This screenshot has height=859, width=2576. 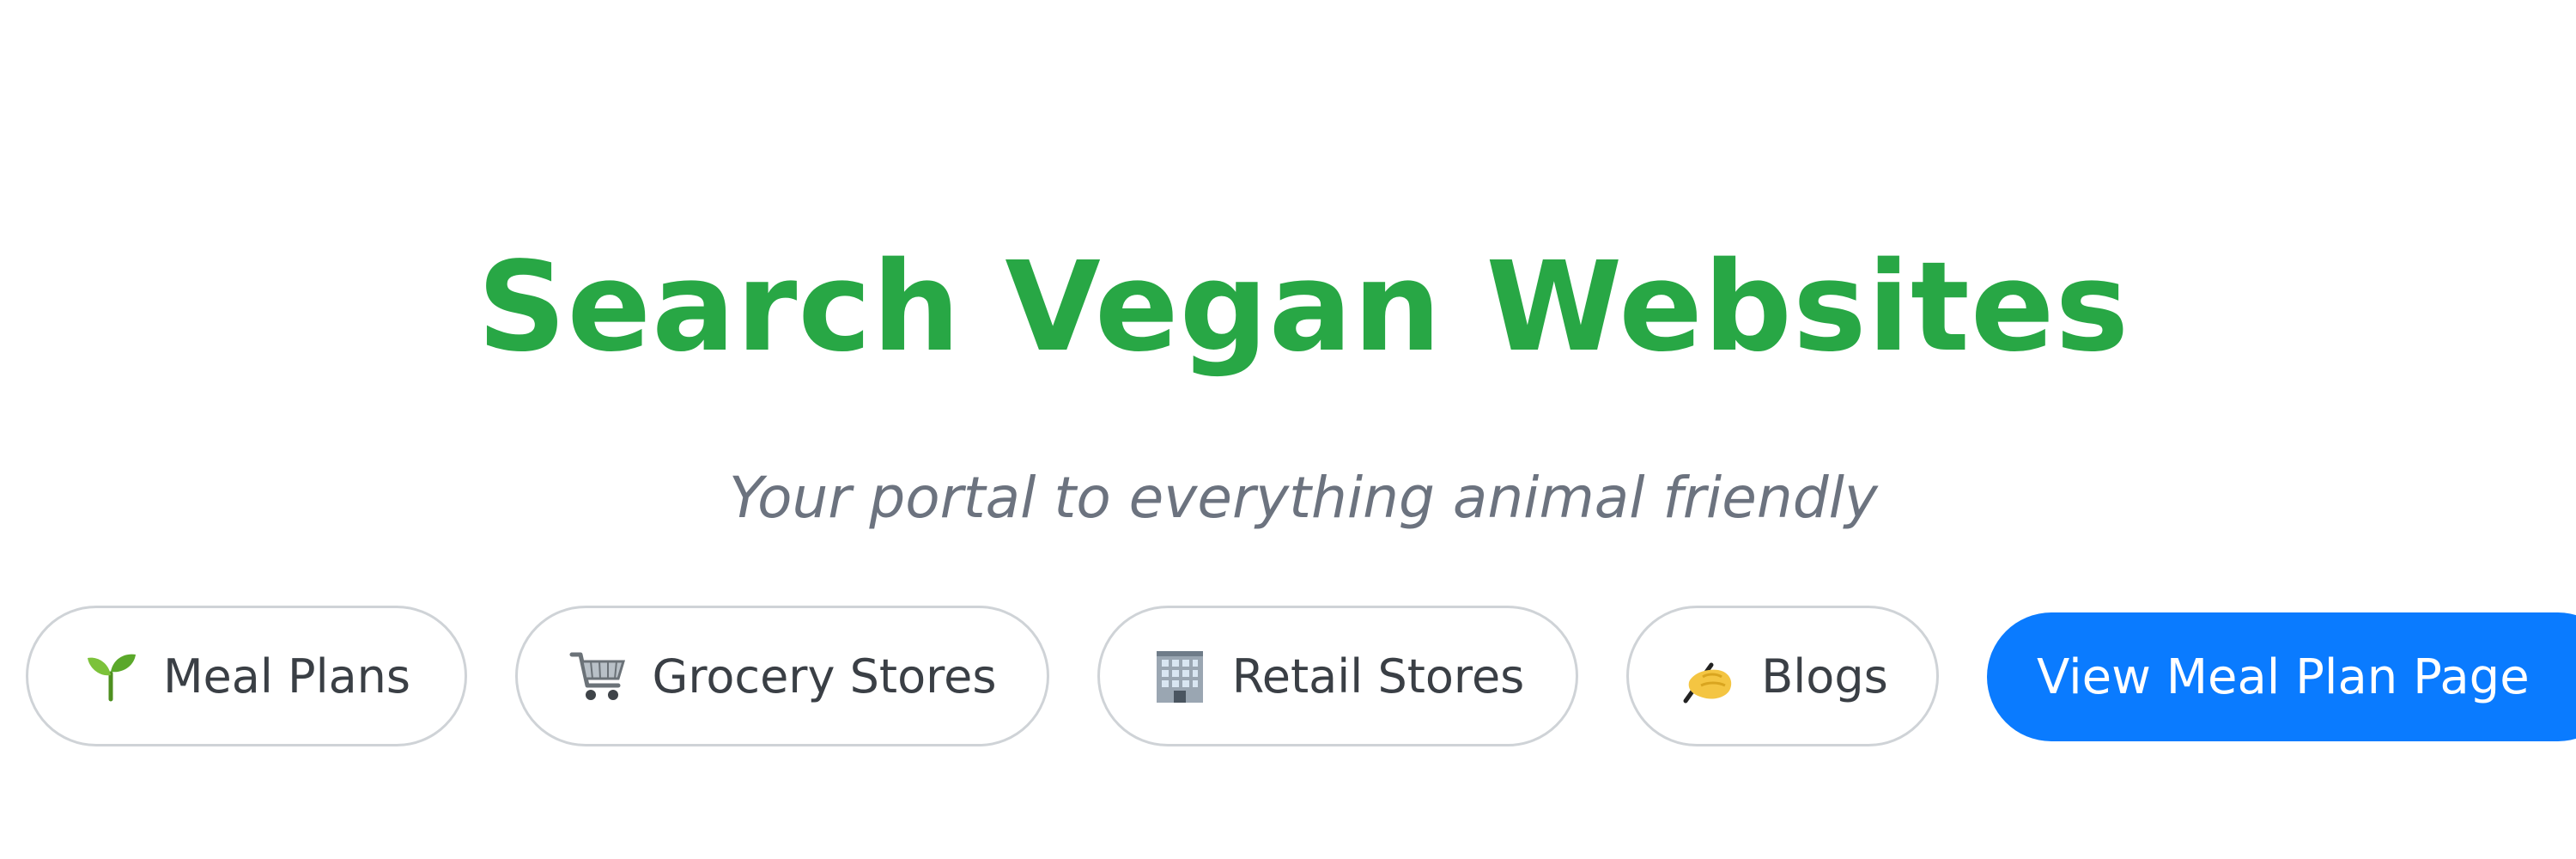 What do you see at coordinates (1378, 676) in the screenshot?
I see `retail-stores-label: Retail Stores` at bounding box center [1378, 676].